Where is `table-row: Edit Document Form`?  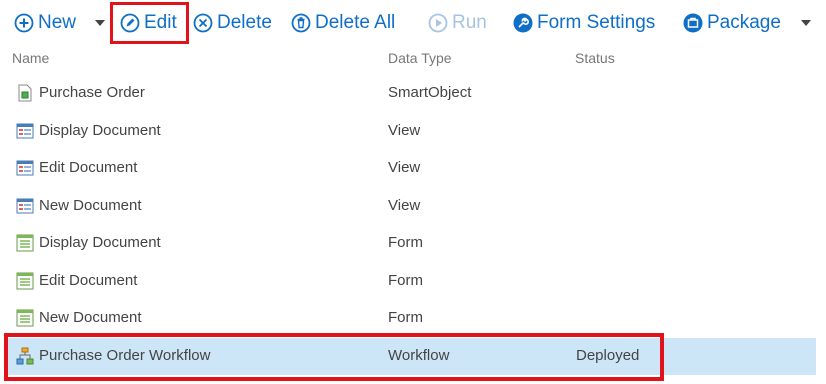
table-row: Edit Document Form is located at coordinates (410, 281).